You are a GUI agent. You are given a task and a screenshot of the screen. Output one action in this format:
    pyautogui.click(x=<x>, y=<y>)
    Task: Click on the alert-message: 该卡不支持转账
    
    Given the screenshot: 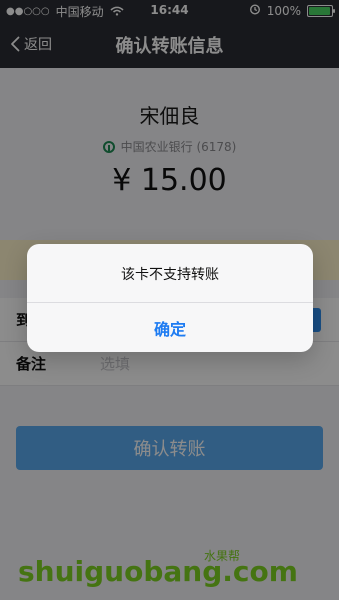 What is the action you would take?
    pyautogui.click(x=170, y=275)
    